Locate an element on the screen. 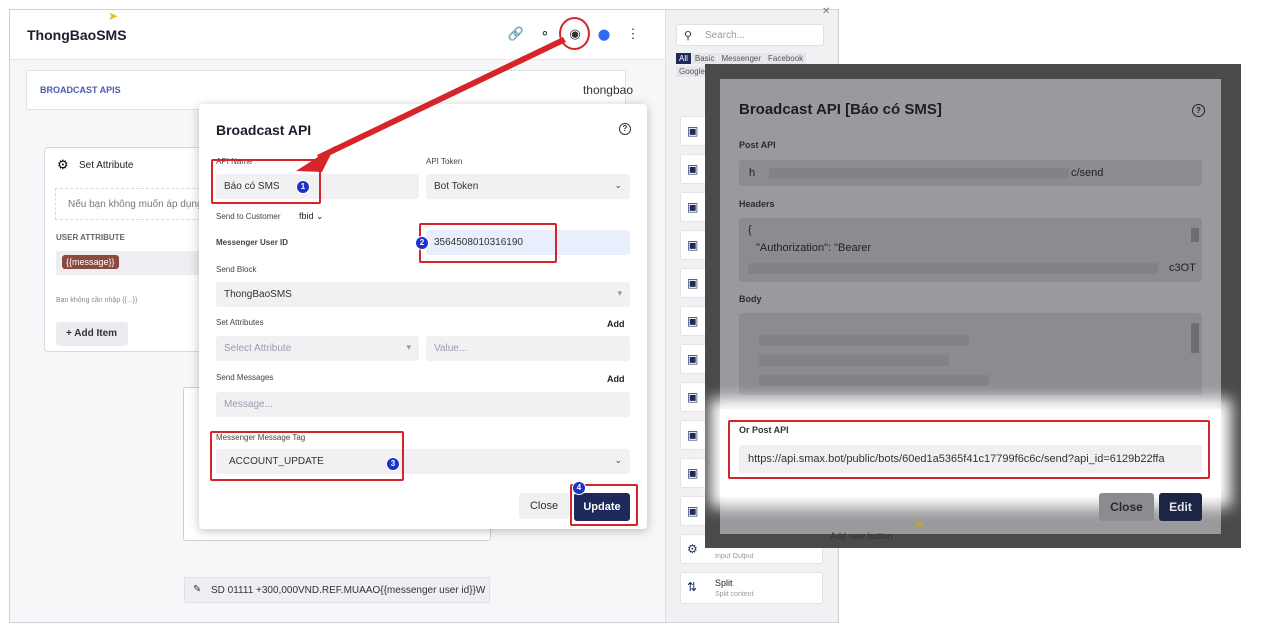 This screenshot has width=1283, height=632. post-api-label: Post API is located at coordinates (757, 145).